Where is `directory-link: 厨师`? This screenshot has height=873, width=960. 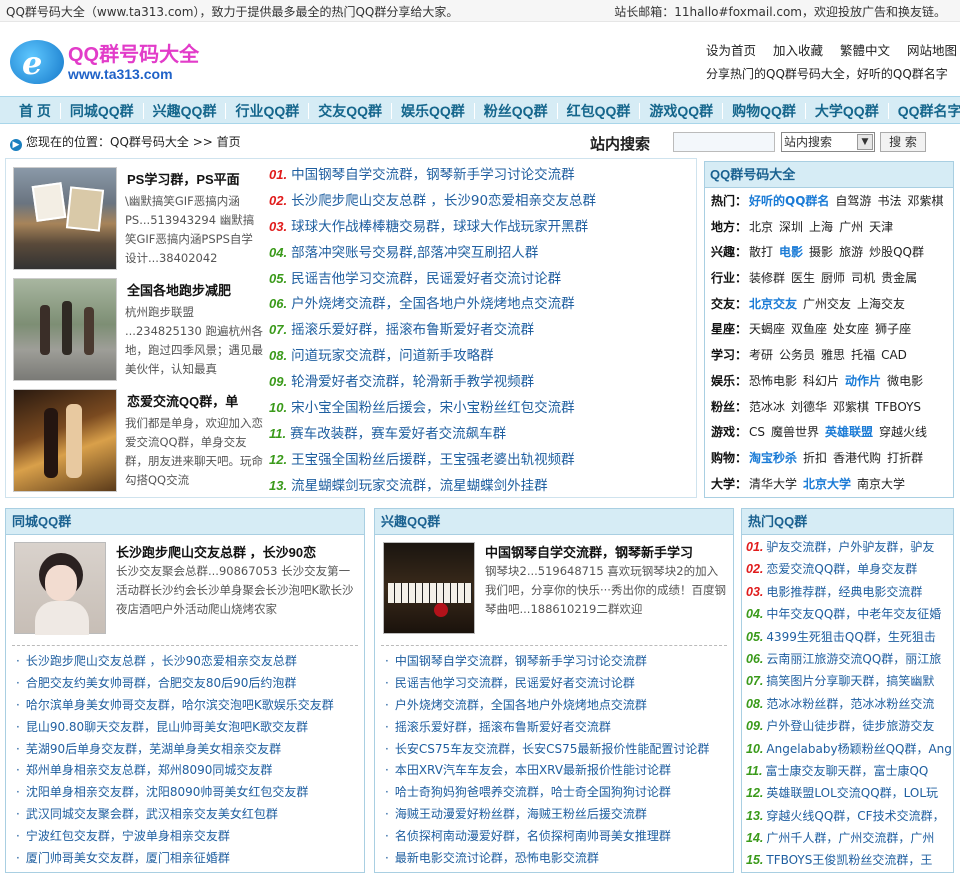
directory-link: 厨师 is located at coordinates (833, 278).